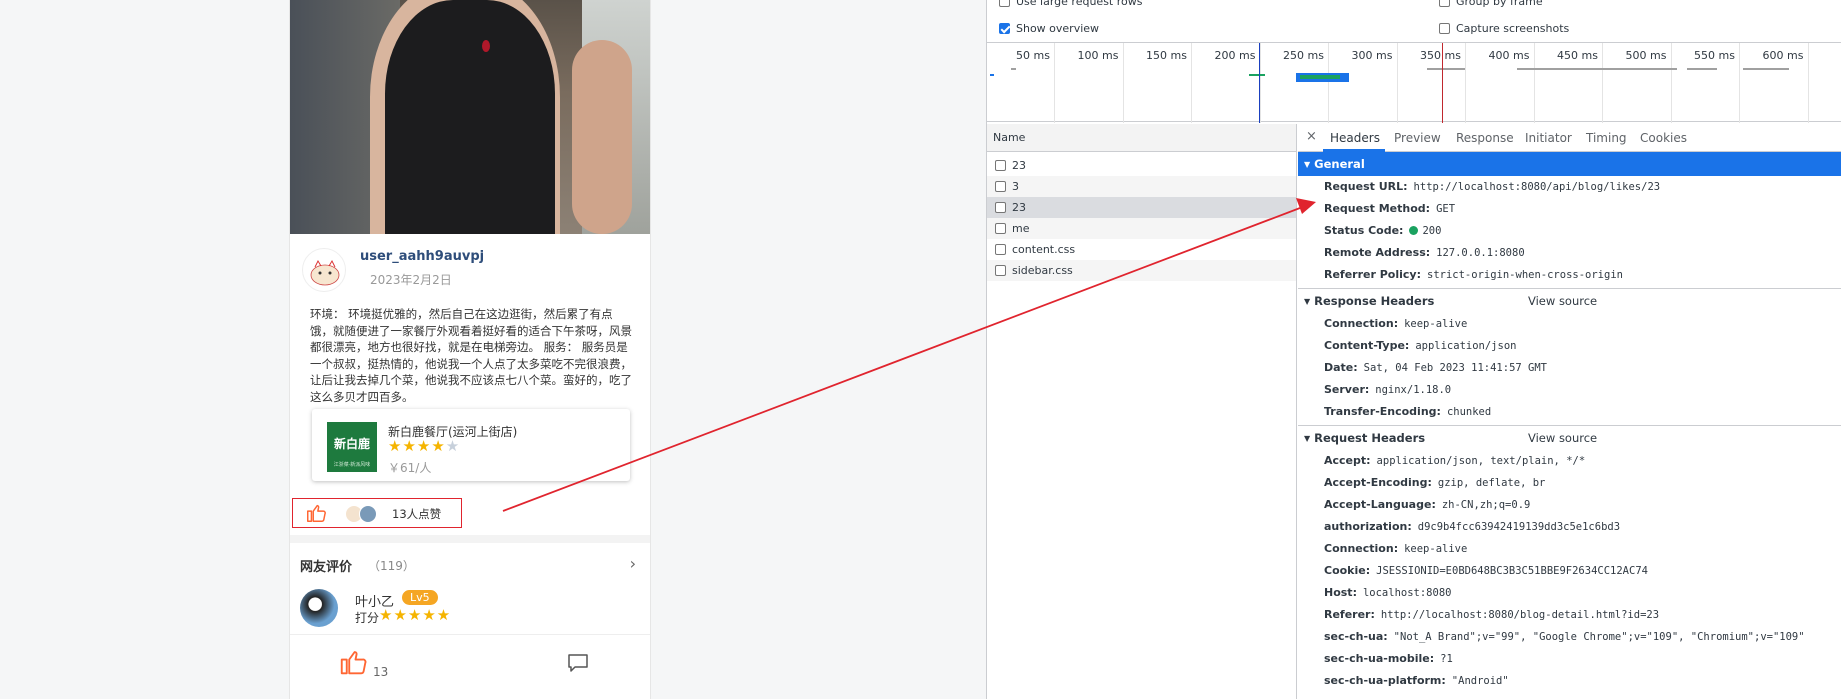 This screenshot has width=1841, height=699. I want to click on header-key: Cookie:, so click(1347, 570).